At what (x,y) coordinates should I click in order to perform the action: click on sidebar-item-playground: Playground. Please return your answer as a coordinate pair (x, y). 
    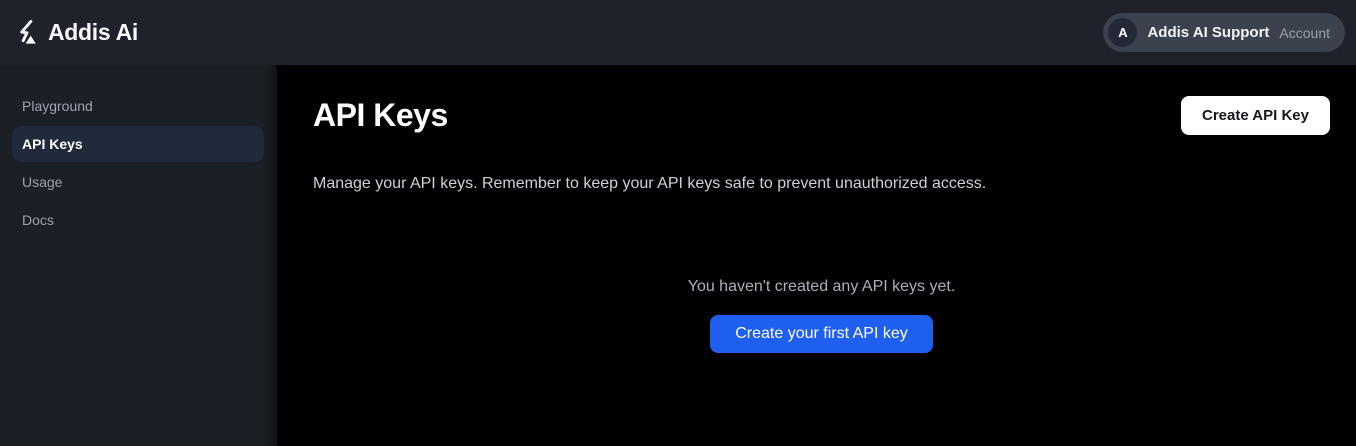
    Looking at the image, I should click on (138, 106).